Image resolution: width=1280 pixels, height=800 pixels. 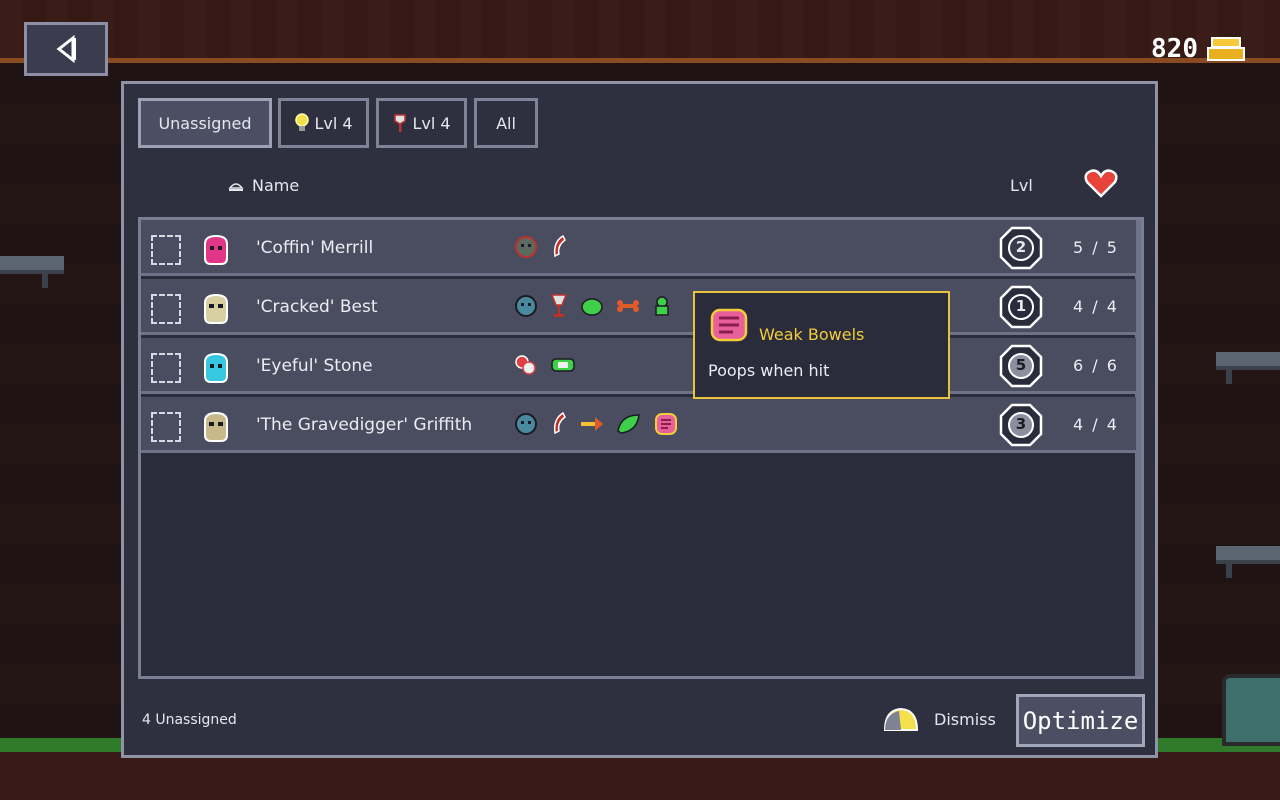 I want to click on character-name: 'Eyeful' Stone, so click(x=314, y=366).